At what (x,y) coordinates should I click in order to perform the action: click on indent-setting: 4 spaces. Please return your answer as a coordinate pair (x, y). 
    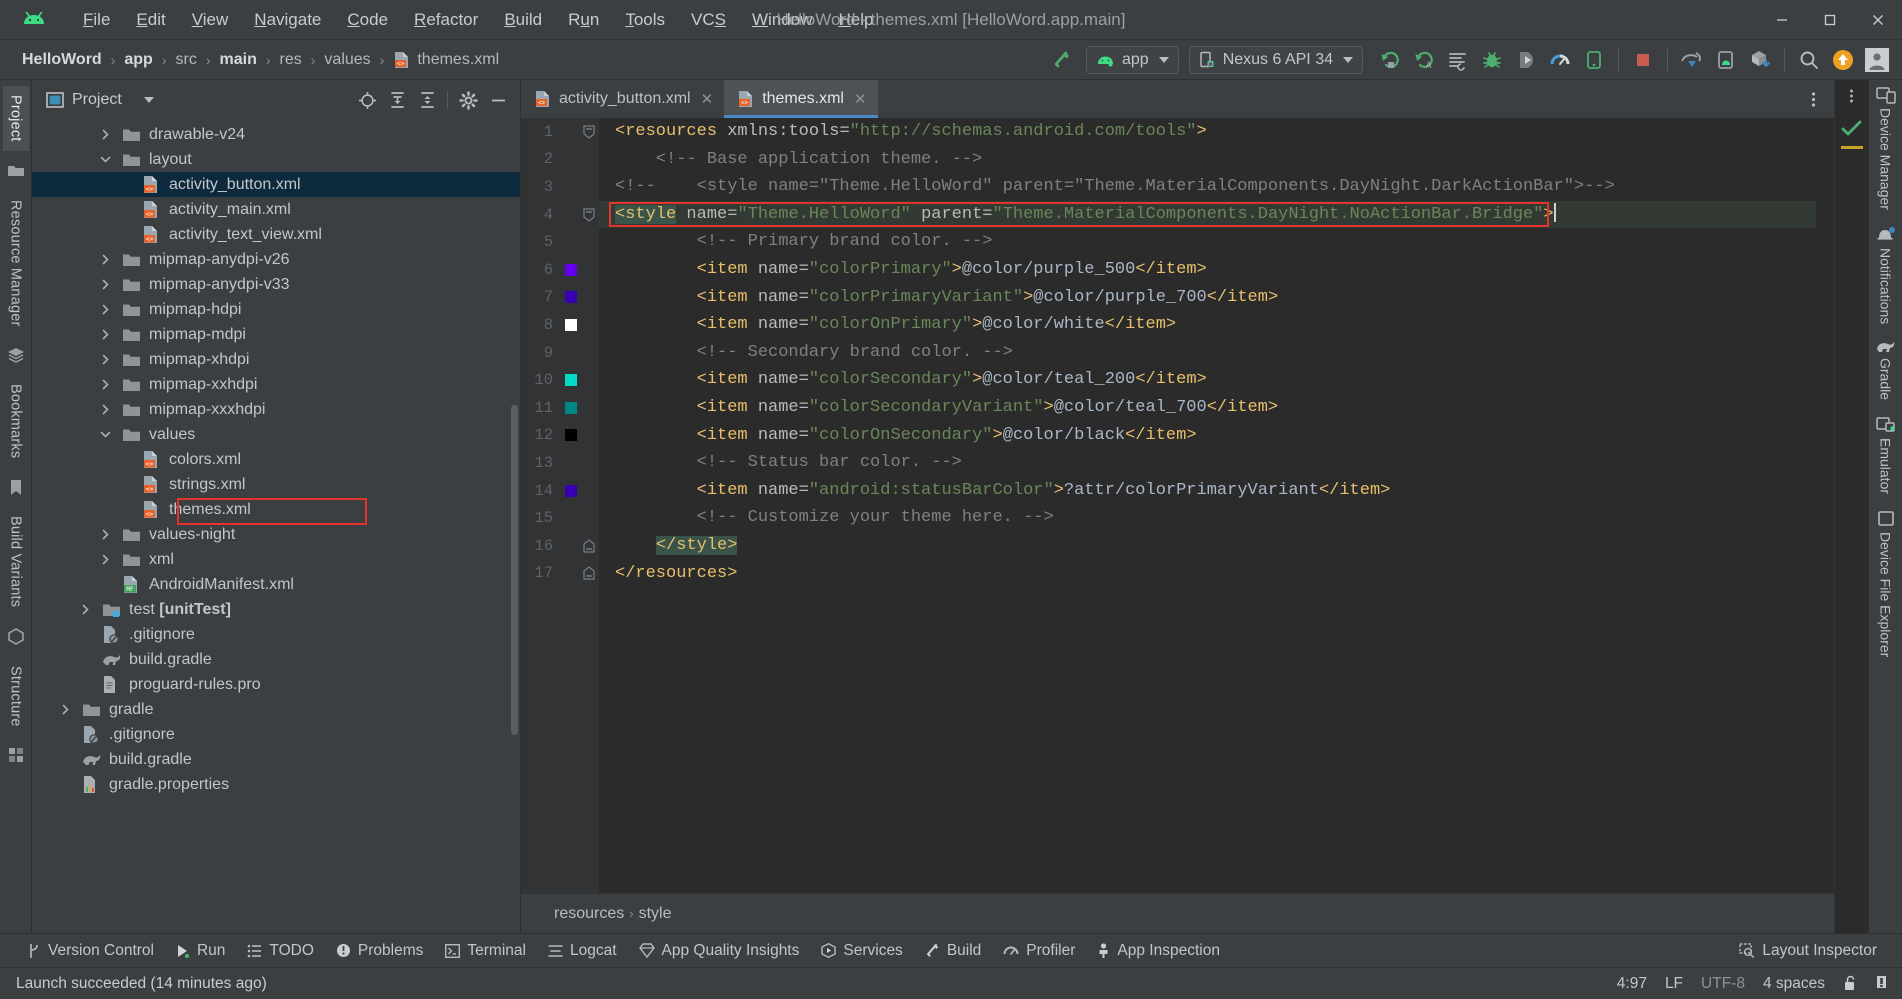
    Looking at the image, I should click on (1794, 984).